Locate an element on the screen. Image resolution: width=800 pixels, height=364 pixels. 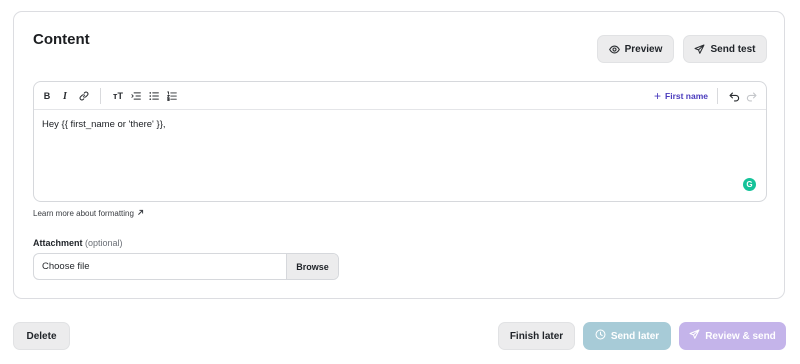
learn-more-label: Learn more about formatting is located at coordinates (83, 213).